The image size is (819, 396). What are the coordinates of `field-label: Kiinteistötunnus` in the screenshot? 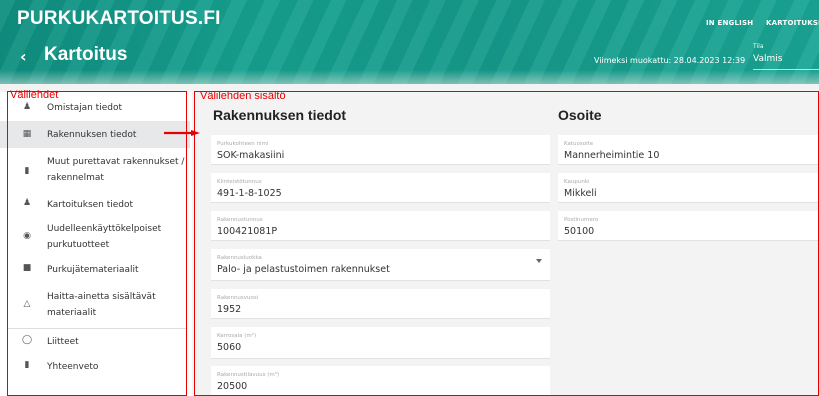 It's located at (239, 182).